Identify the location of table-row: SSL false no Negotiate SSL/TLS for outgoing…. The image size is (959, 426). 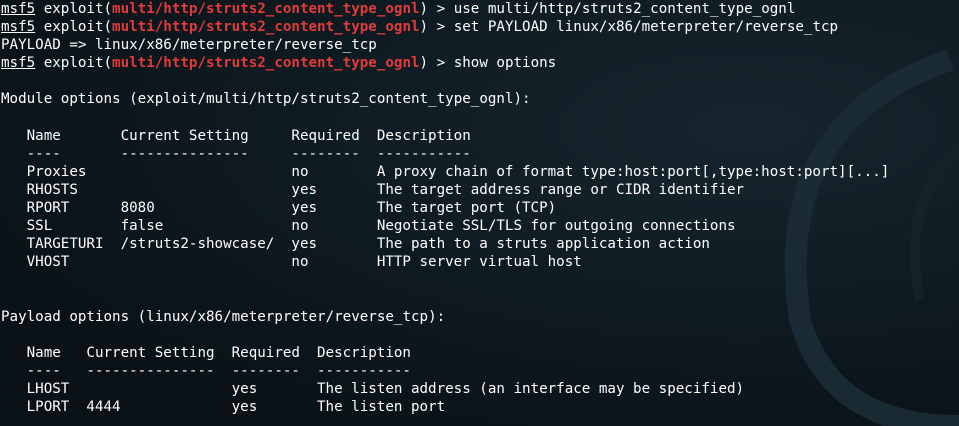
(445, 226).